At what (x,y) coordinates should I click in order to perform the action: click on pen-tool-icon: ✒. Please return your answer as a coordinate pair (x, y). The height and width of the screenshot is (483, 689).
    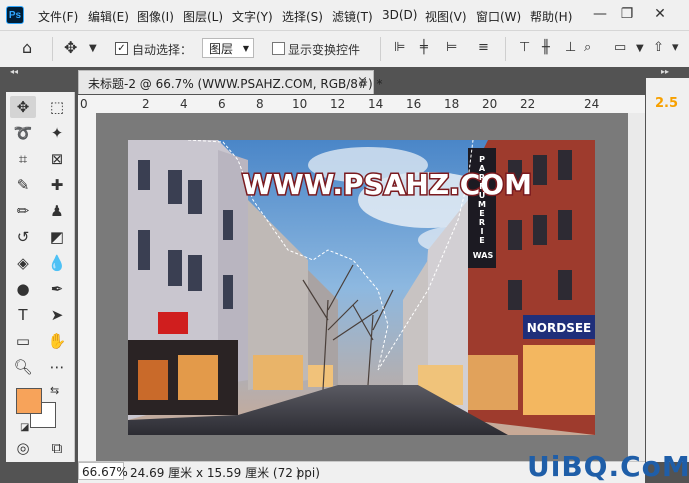
    Looking at the image, I should click on (57, 289).